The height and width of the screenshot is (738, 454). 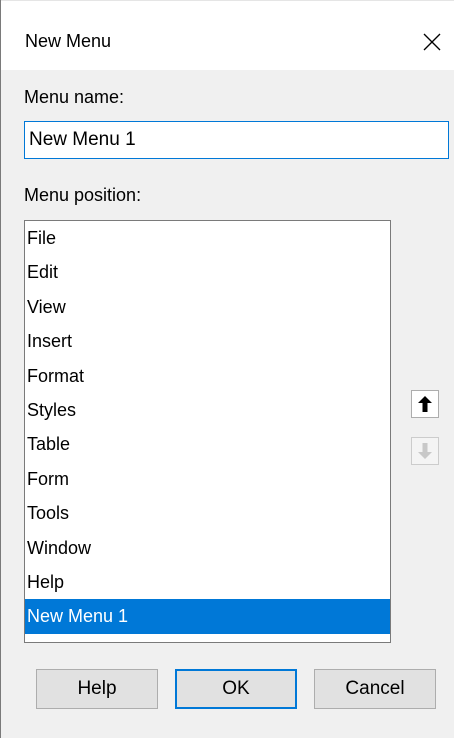 I want to click on arrow-up-icon, so click(x=425, y=404).